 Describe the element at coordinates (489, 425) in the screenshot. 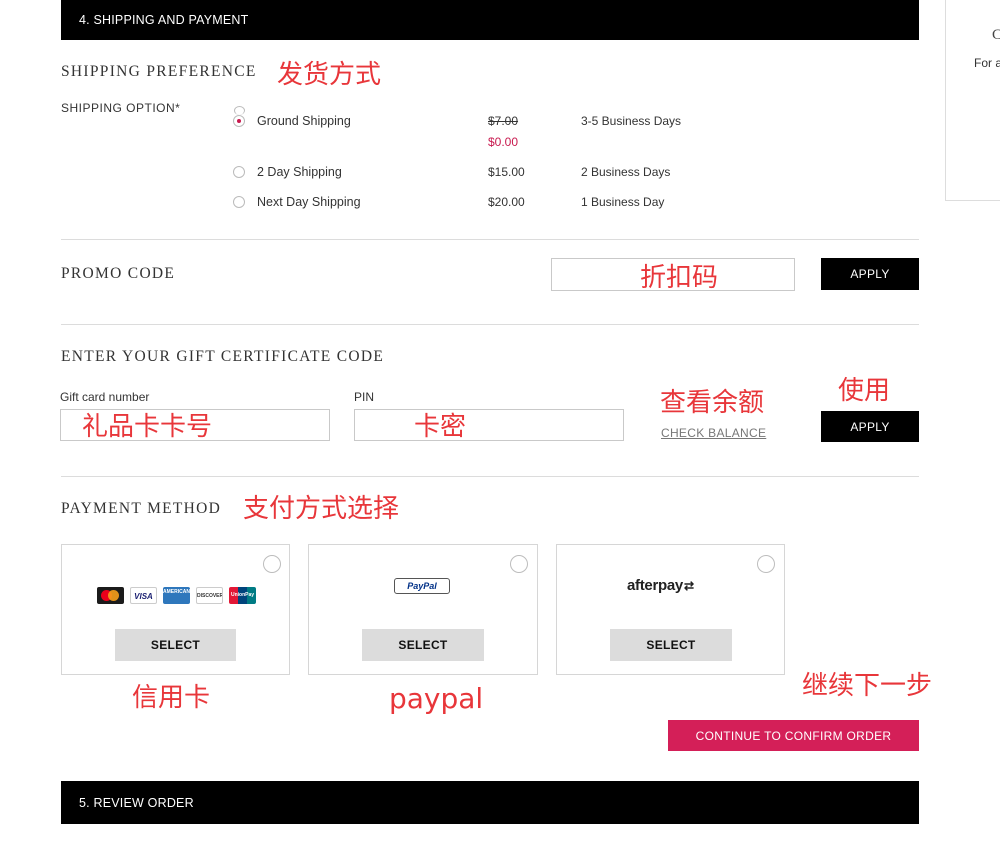

I see `gift-pin-input` at that location.